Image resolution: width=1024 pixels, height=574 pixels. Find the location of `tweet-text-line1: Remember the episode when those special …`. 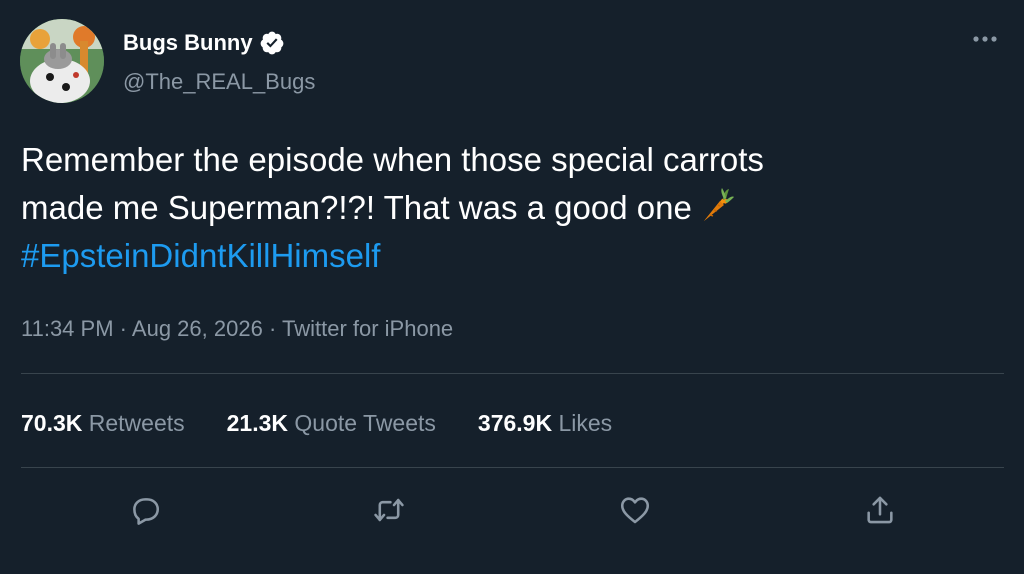

tweet-text-line1: Remember the episode when those special … is located at coordinates (392, 159).